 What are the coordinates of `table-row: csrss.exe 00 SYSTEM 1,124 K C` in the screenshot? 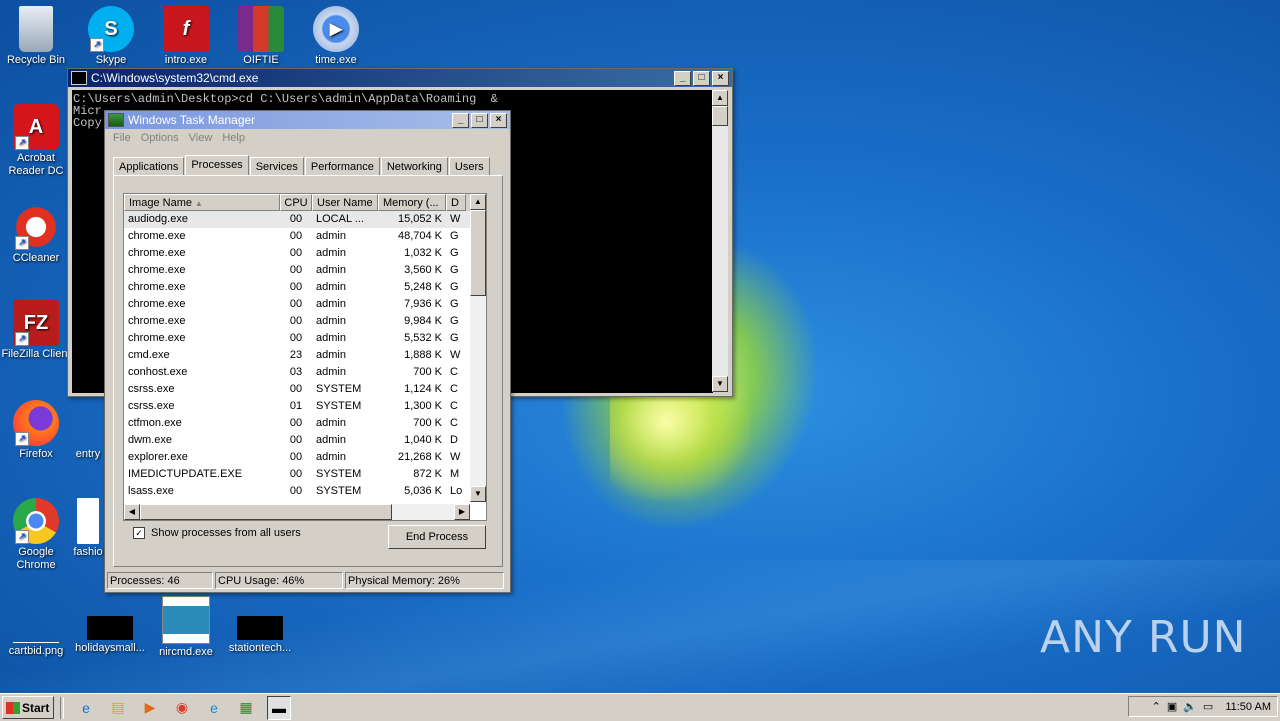 It's located at (305, 389).